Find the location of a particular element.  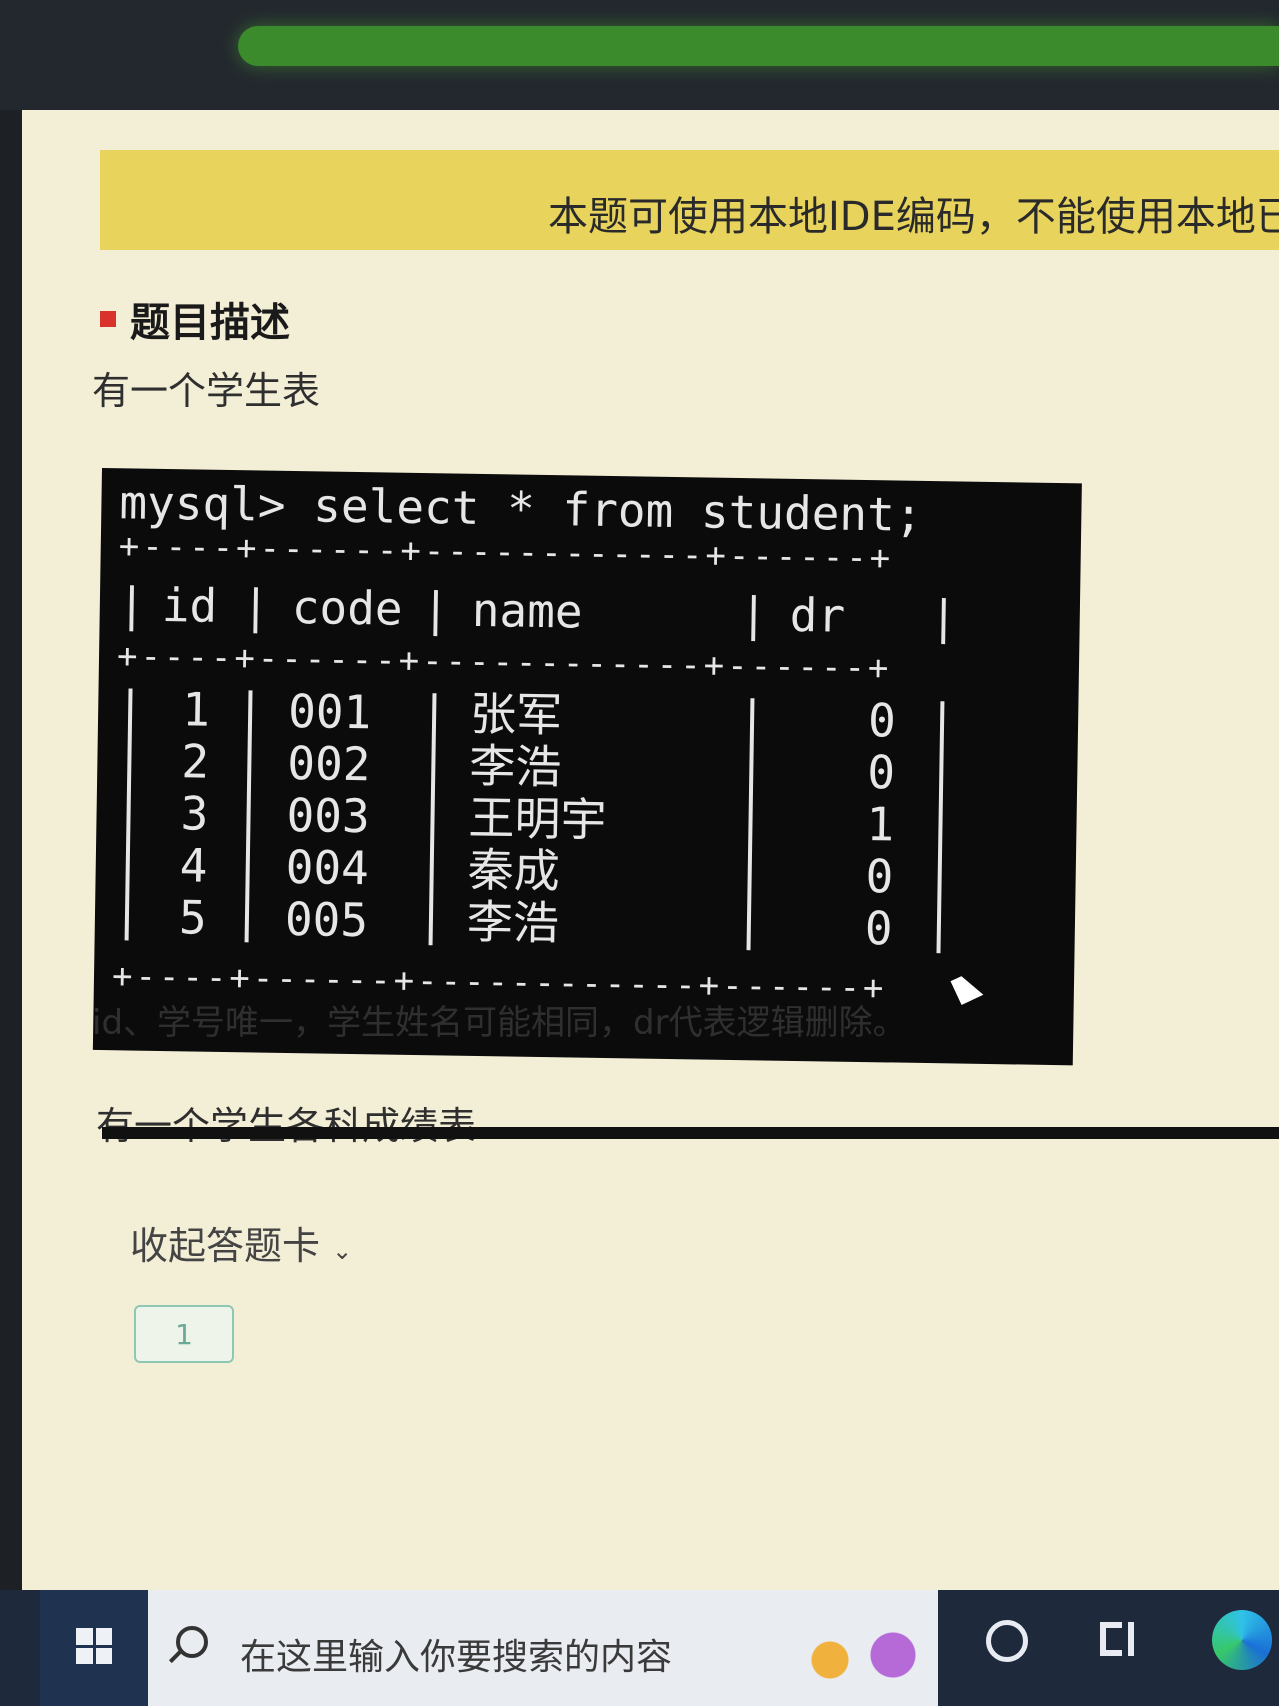

search-placeholder: 在这里输入你要搜索的内容 is located at coordinates (456, 1657).